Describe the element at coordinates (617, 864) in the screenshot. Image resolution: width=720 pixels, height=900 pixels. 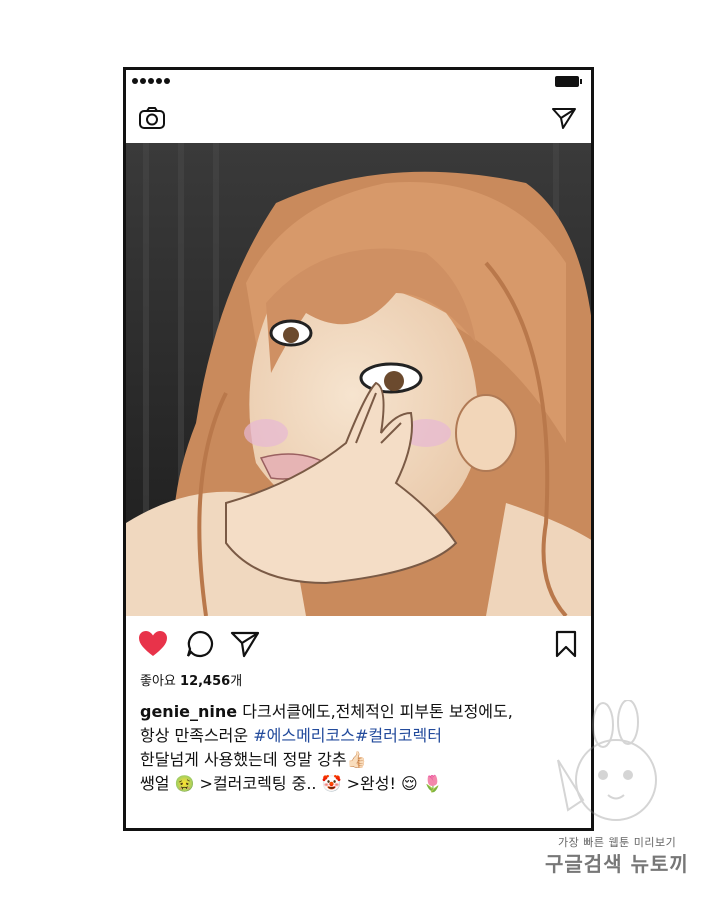
I see `watermark-line-2: 구글검색 뉴토끼` at that location.